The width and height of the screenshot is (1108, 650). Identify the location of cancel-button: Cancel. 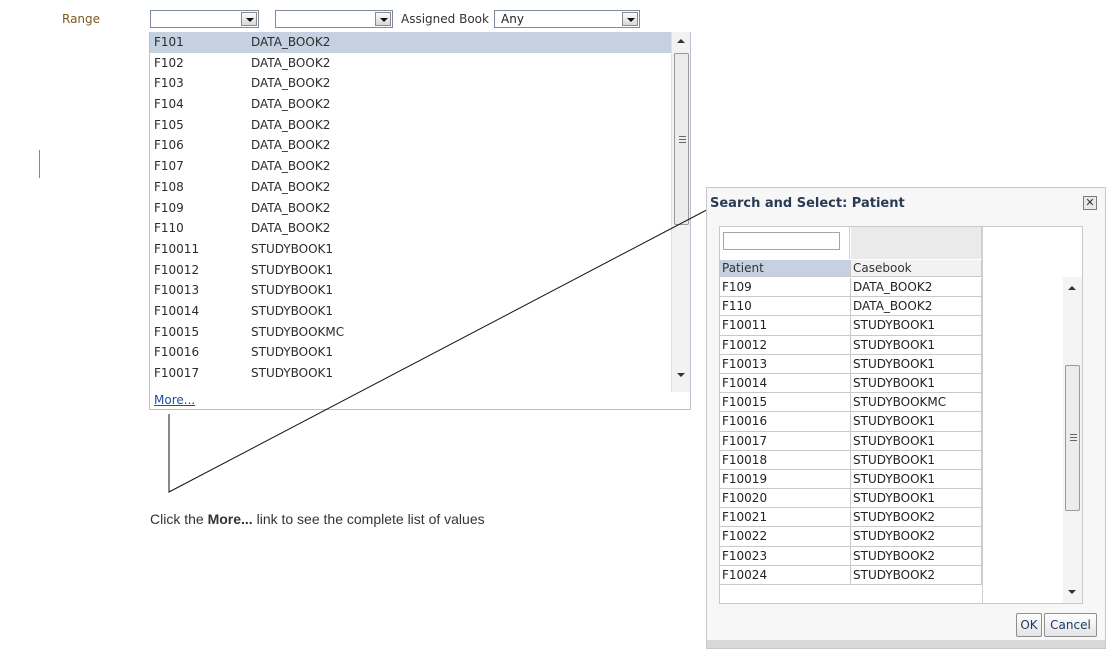
(1070, 625).